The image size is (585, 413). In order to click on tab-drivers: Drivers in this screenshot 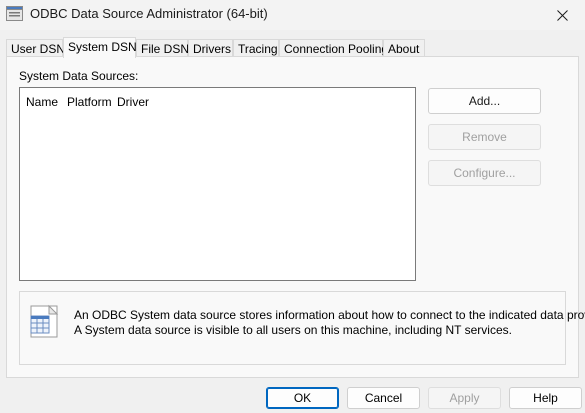, I will do `click(210, 48)`.